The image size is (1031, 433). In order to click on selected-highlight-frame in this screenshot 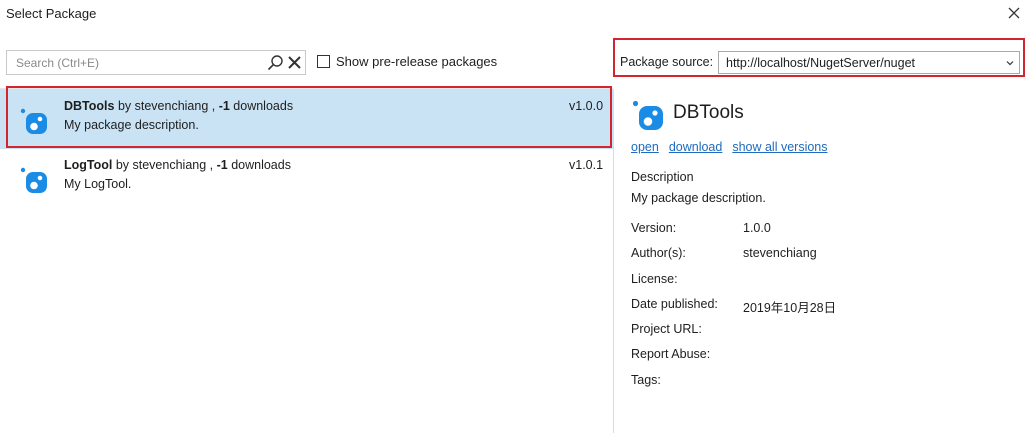, I will do `click(309, 117)`.